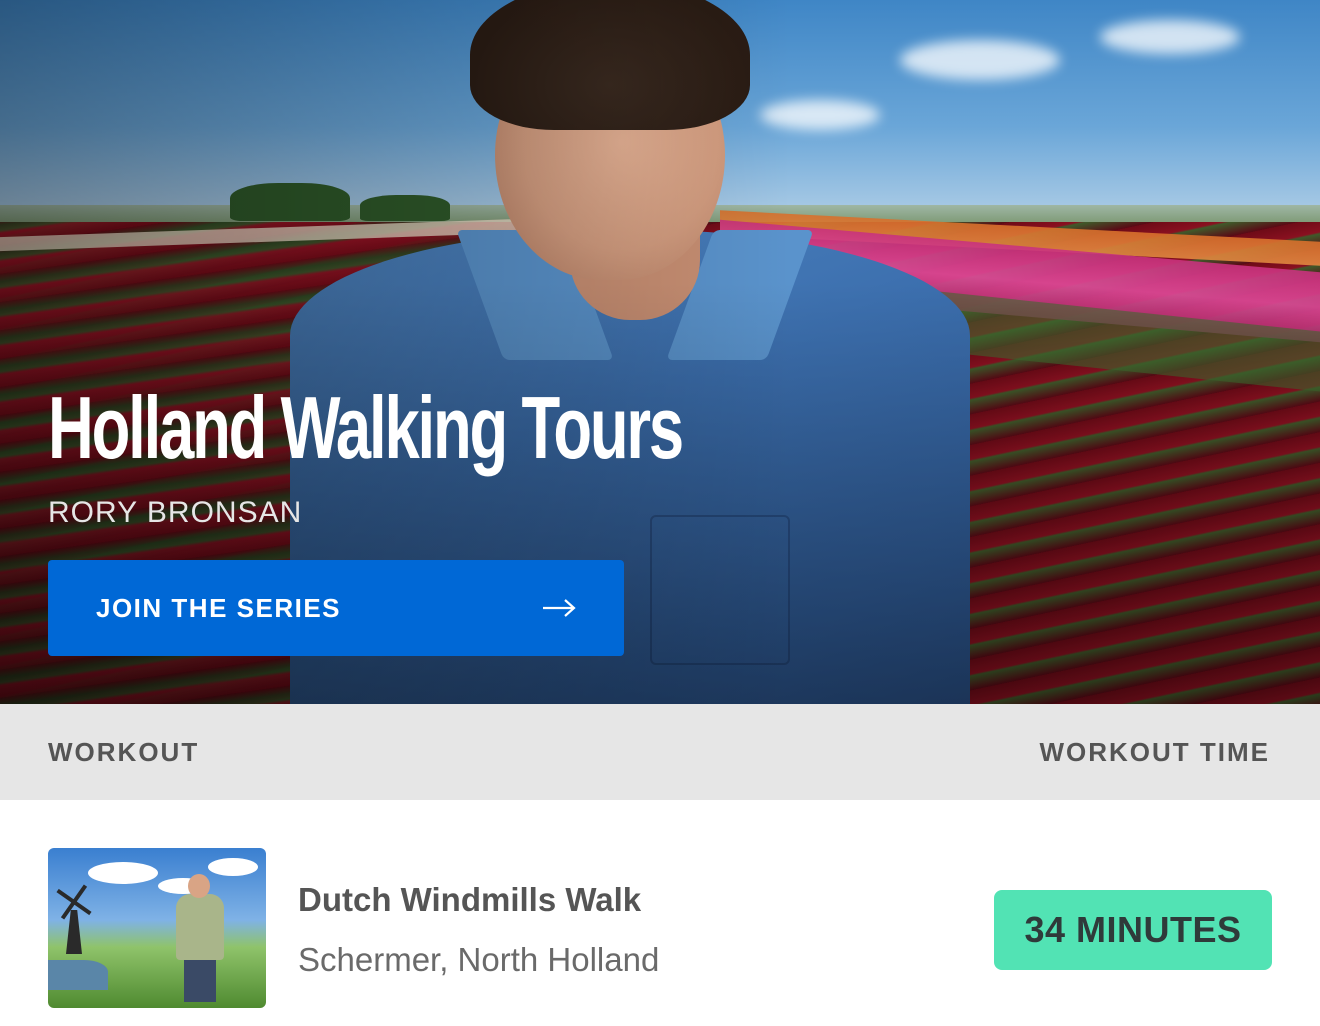  Describe the element at coordinates (1154, 751) in the screenshot. I see `column-header-workout-time: WORKOUT TIME` at that location.